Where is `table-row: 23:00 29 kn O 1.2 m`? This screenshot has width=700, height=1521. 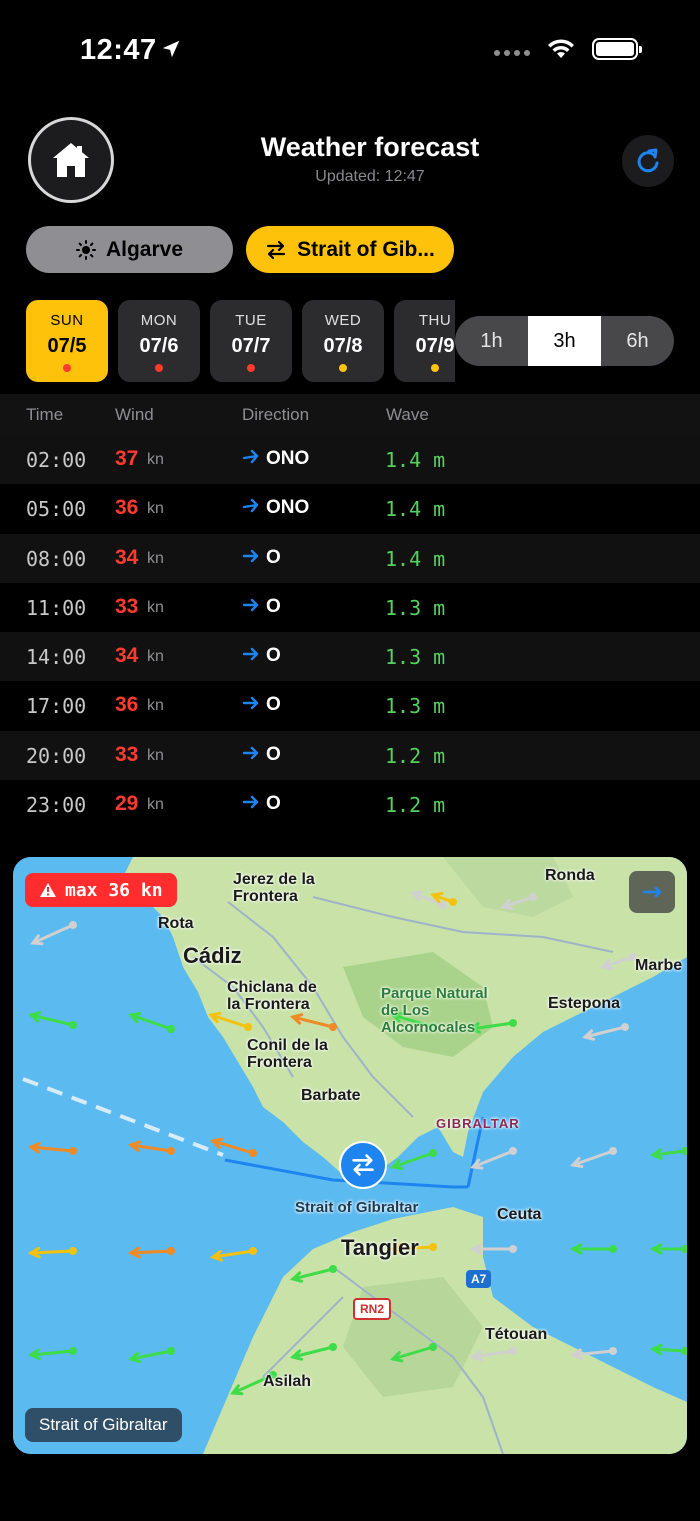
table-row: 23:00 29 kn O 1.2 m is located at coordinates (350, 804).